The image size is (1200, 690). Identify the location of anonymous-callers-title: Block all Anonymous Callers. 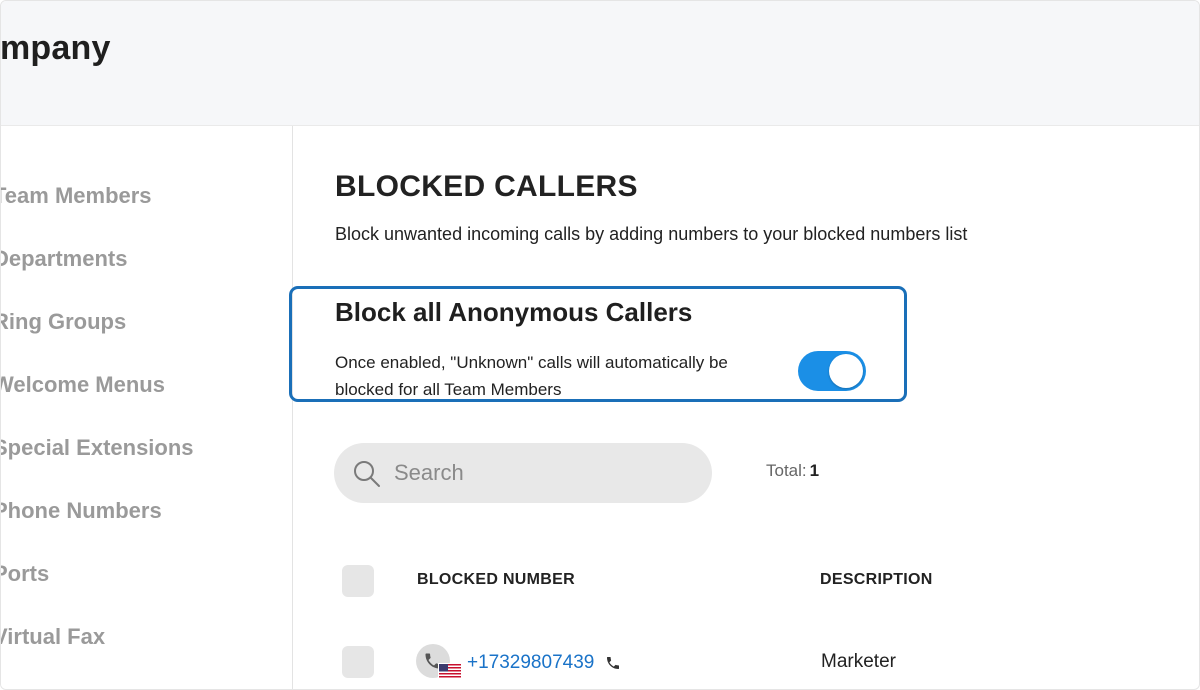
(514, 312).